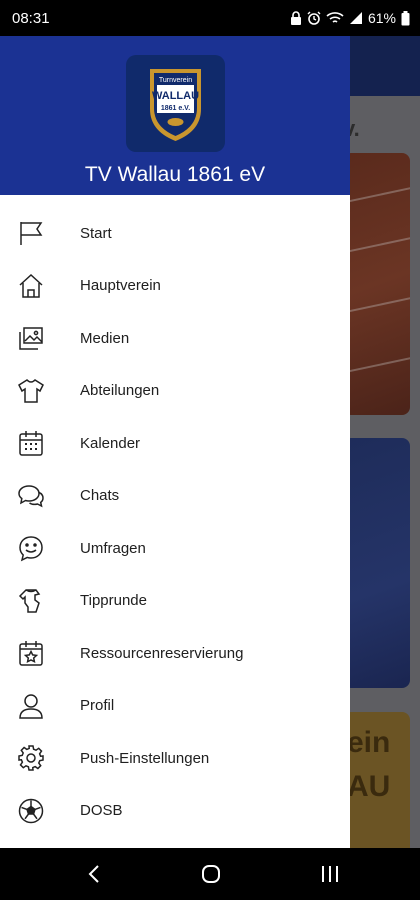  I want to click on menu-item-label: Abteilungen, so click(120, 391).